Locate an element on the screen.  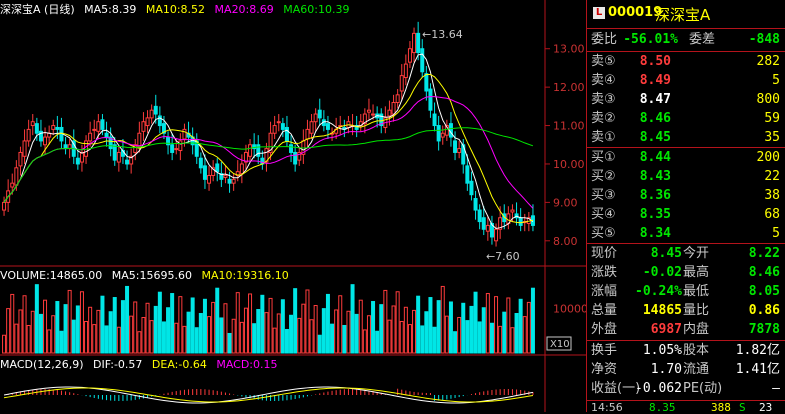
stat-label: 量比 is located at coordinates (696, 310).